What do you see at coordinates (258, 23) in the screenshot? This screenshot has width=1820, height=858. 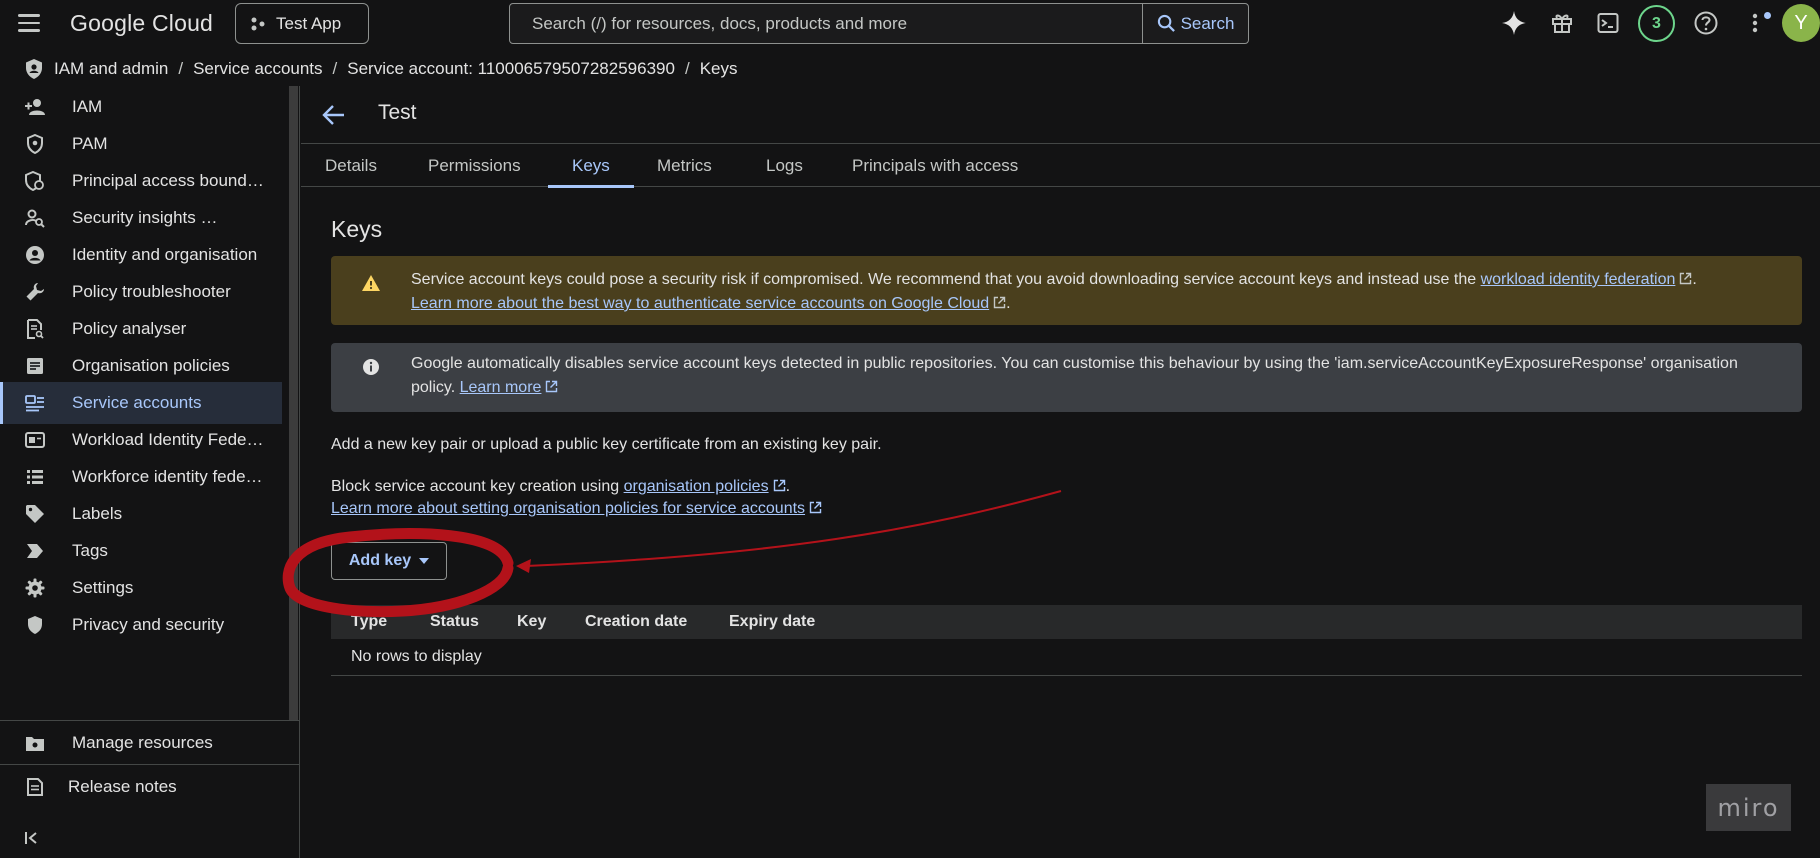 I see `project-icon` at bounding box center [258, 23].